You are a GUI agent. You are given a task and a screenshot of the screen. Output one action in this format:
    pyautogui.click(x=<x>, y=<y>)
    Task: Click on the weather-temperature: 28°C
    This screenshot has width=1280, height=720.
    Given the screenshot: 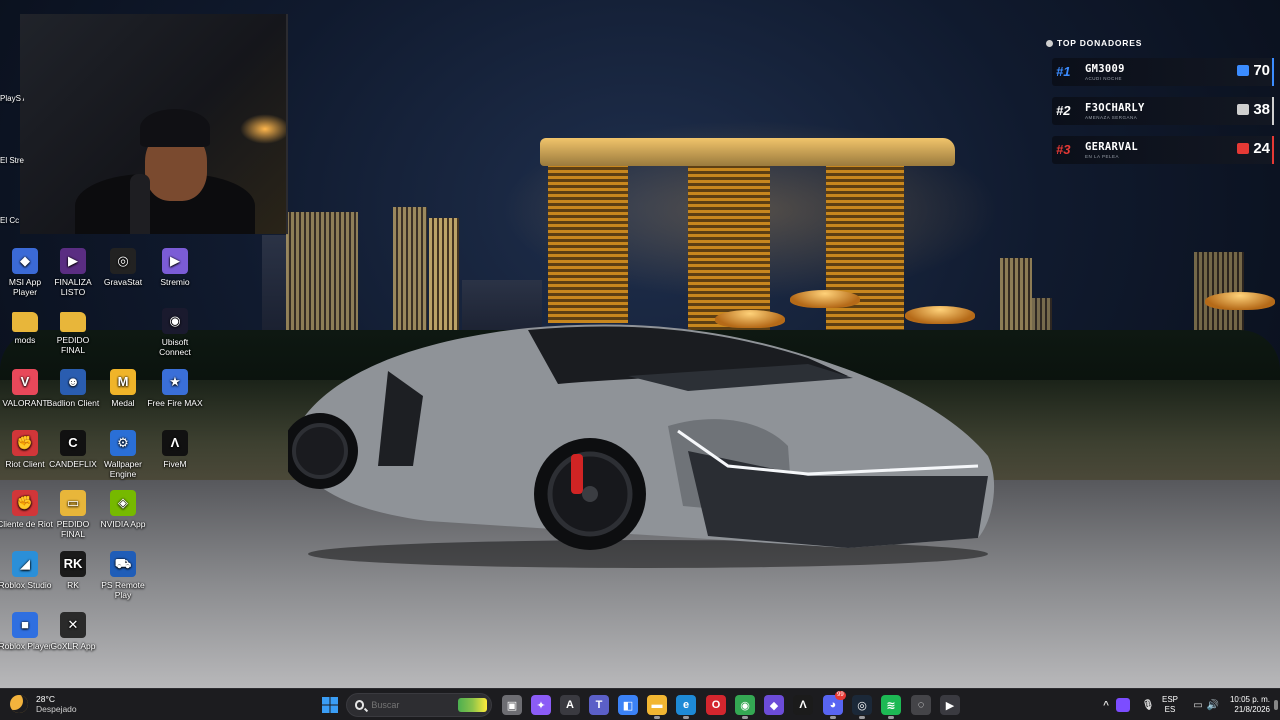 What is the action you would take?
    pyautogui.click(x=45, y=699)
    